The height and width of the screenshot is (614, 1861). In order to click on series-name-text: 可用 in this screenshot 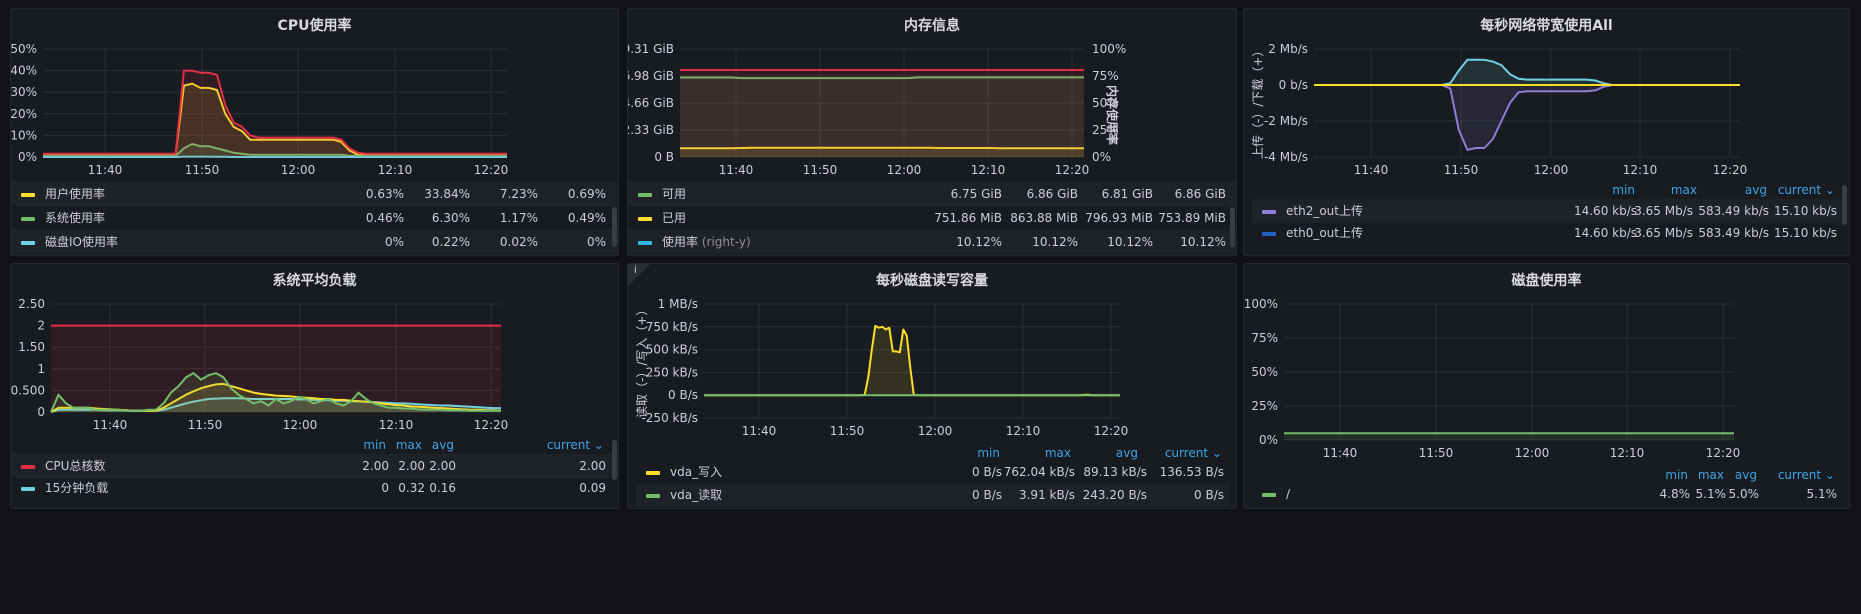, I will do `click(674, 194)`.